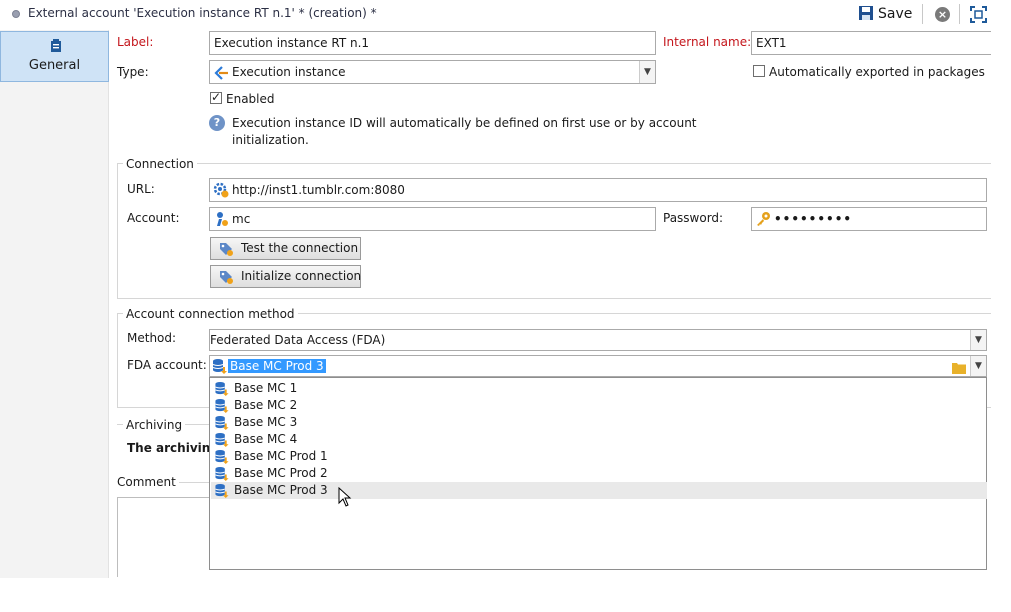  What do you see at coordinates (54, 65) in the screenshot?
I see `tab-label: General` at bounding box center [54, 65].